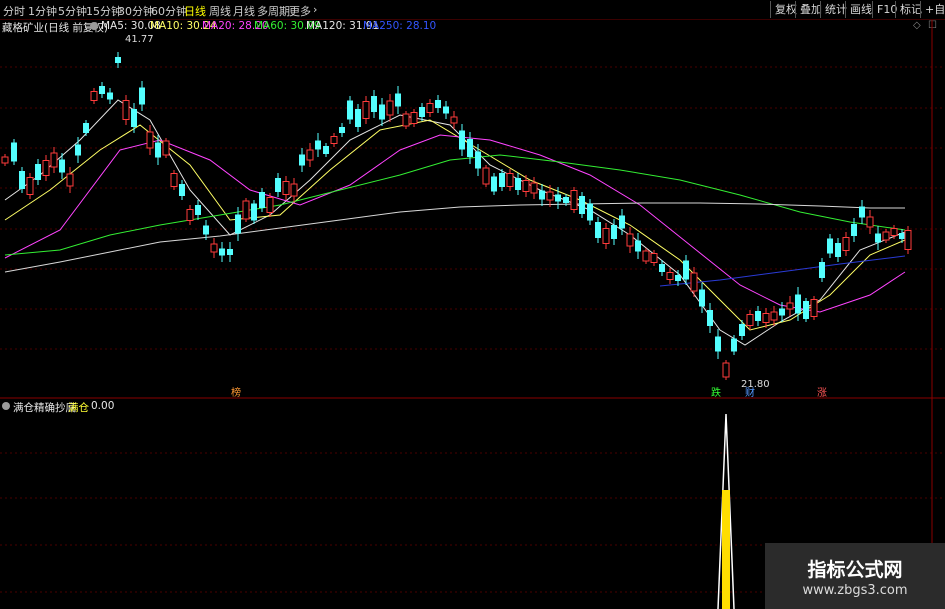 This screenshot has height=609, width=945. What do you see at coordinates (236, 392) in the screenshot?
I see `marker-bang: 榜` at bounding box center [236, 392].